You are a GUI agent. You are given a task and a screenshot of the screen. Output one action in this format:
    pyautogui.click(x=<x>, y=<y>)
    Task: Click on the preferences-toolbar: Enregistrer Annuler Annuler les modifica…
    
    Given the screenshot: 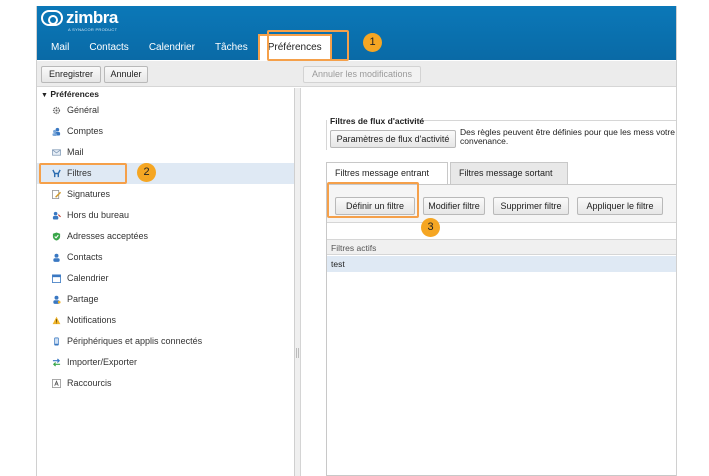 What is the action you would take?
    pyautogui.click(x=356, y=74)
    